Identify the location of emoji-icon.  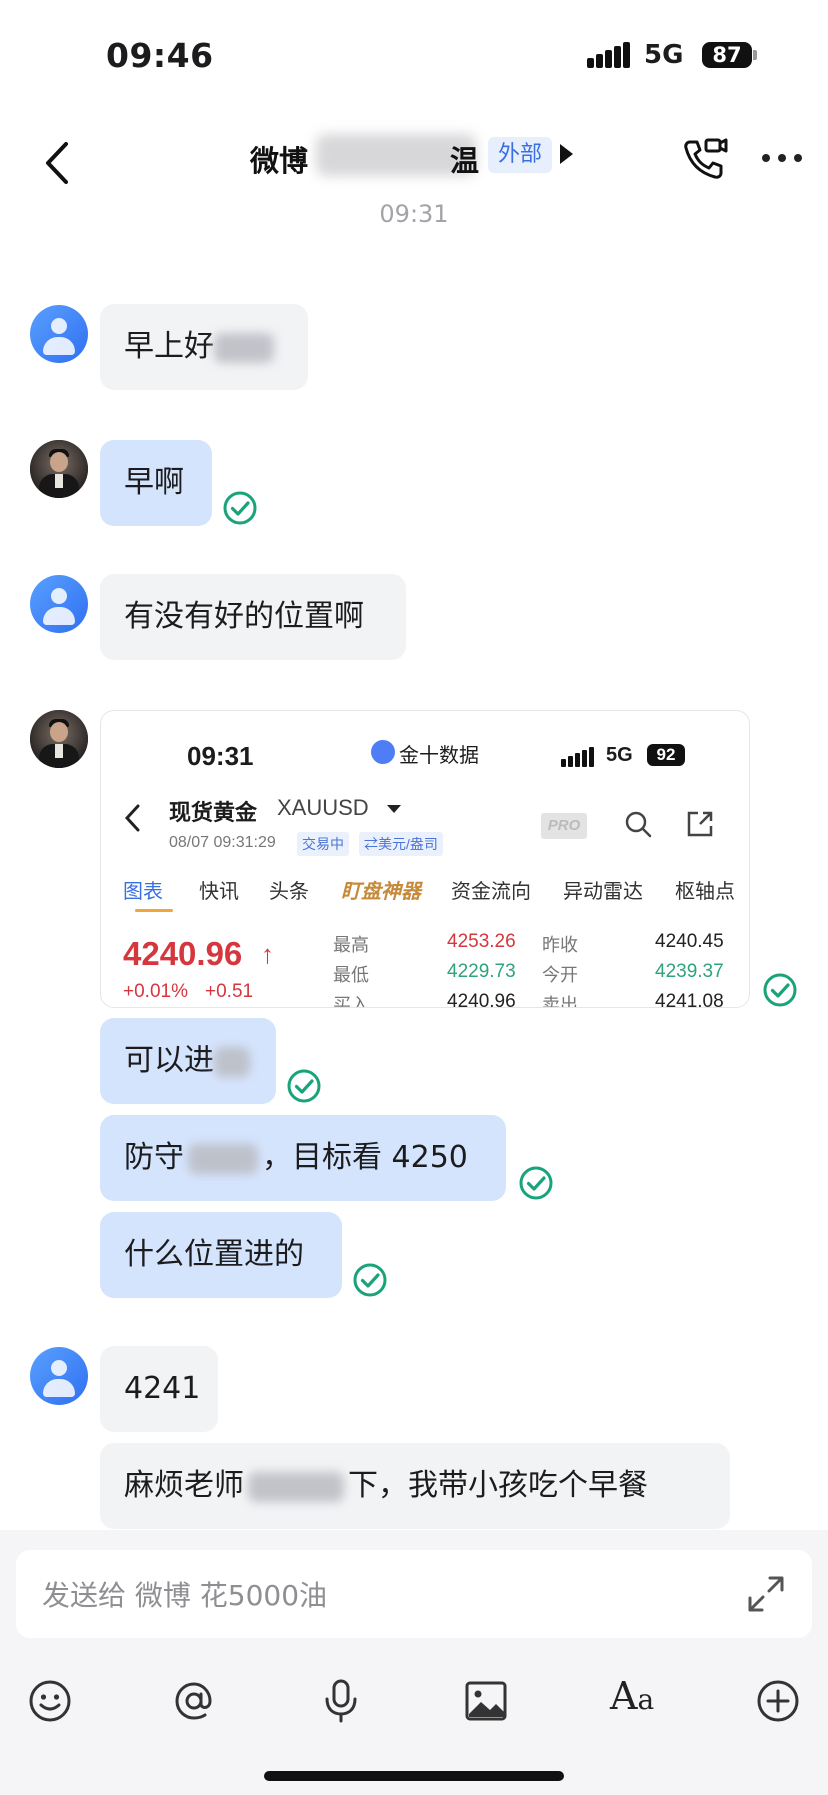
(50, 1701).